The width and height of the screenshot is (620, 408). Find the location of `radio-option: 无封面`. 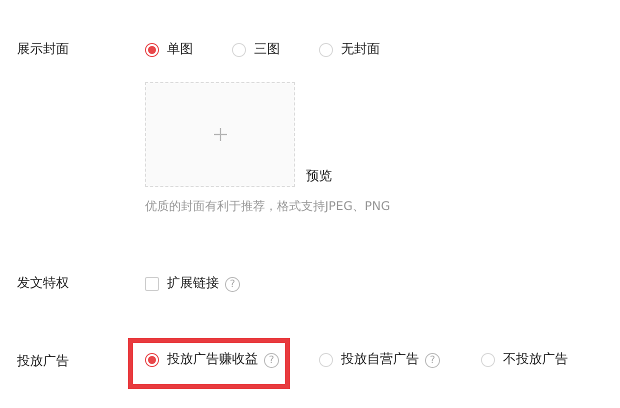

radio-option: 无封面 is located at coordinates (362, 50).